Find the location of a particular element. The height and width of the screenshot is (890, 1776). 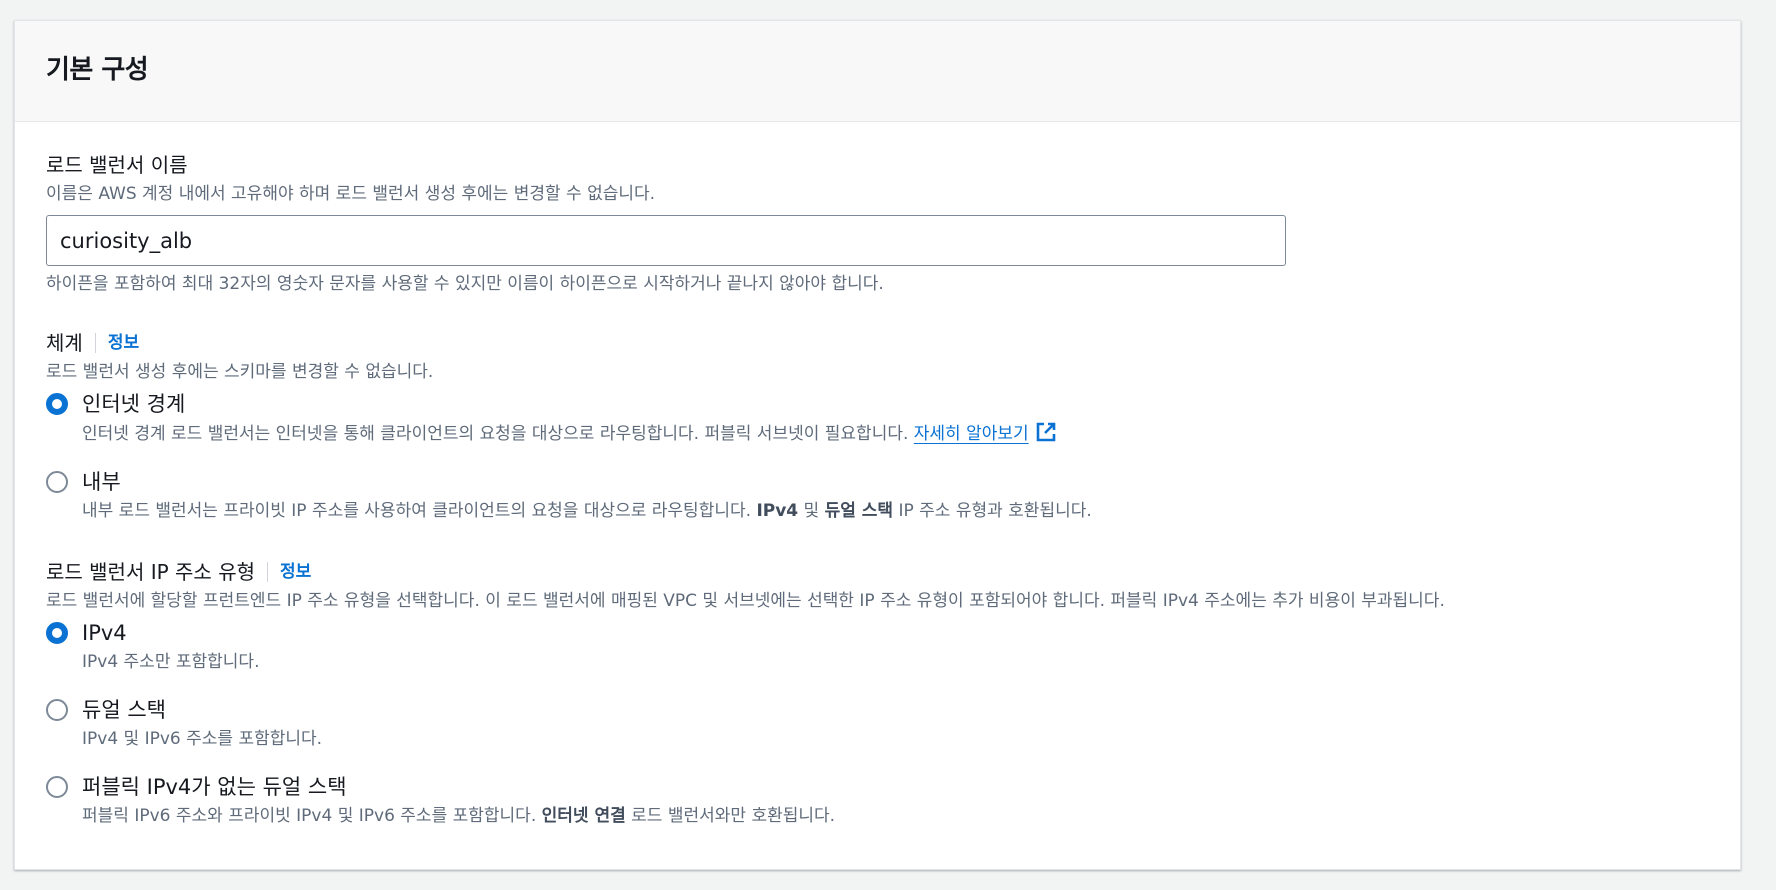

panel-title: 기본 구성 is located at coordinates (97, 70).